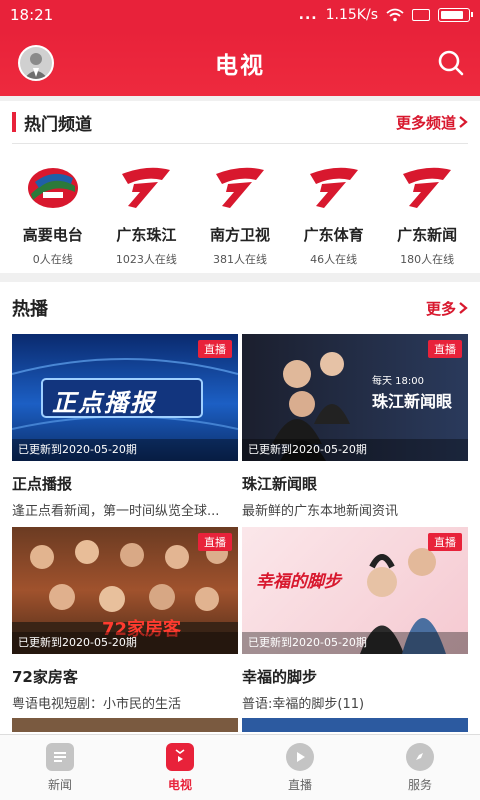 This screenshot has width=480, height=800. I want to click on avatar, so click(36, 63).